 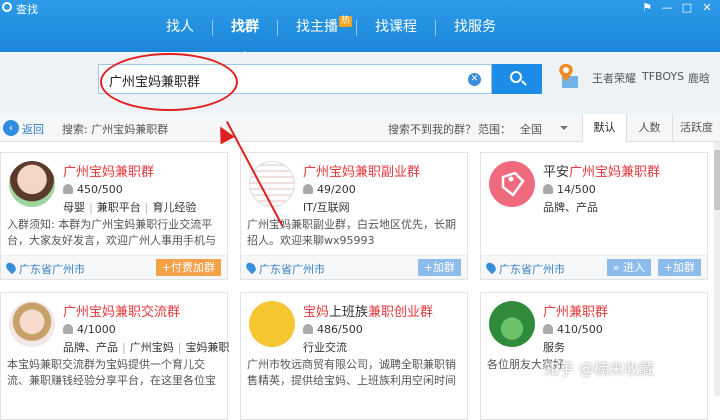 What do you see at coordinates (432, 129) in the screenshot?
I see `cant-find-group-link: 搜索不到我的群？` at bounding box center [432, 129].